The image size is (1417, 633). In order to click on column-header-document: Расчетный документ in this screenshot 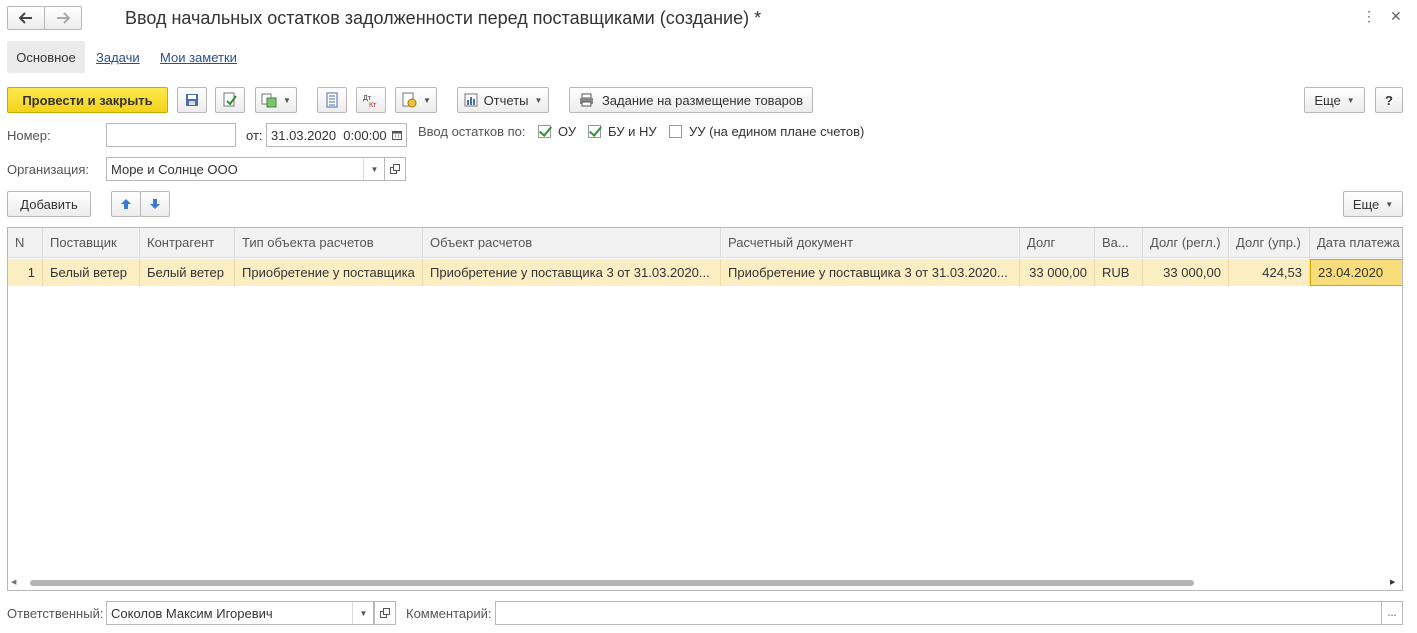, I will do `click(870, 243)`.